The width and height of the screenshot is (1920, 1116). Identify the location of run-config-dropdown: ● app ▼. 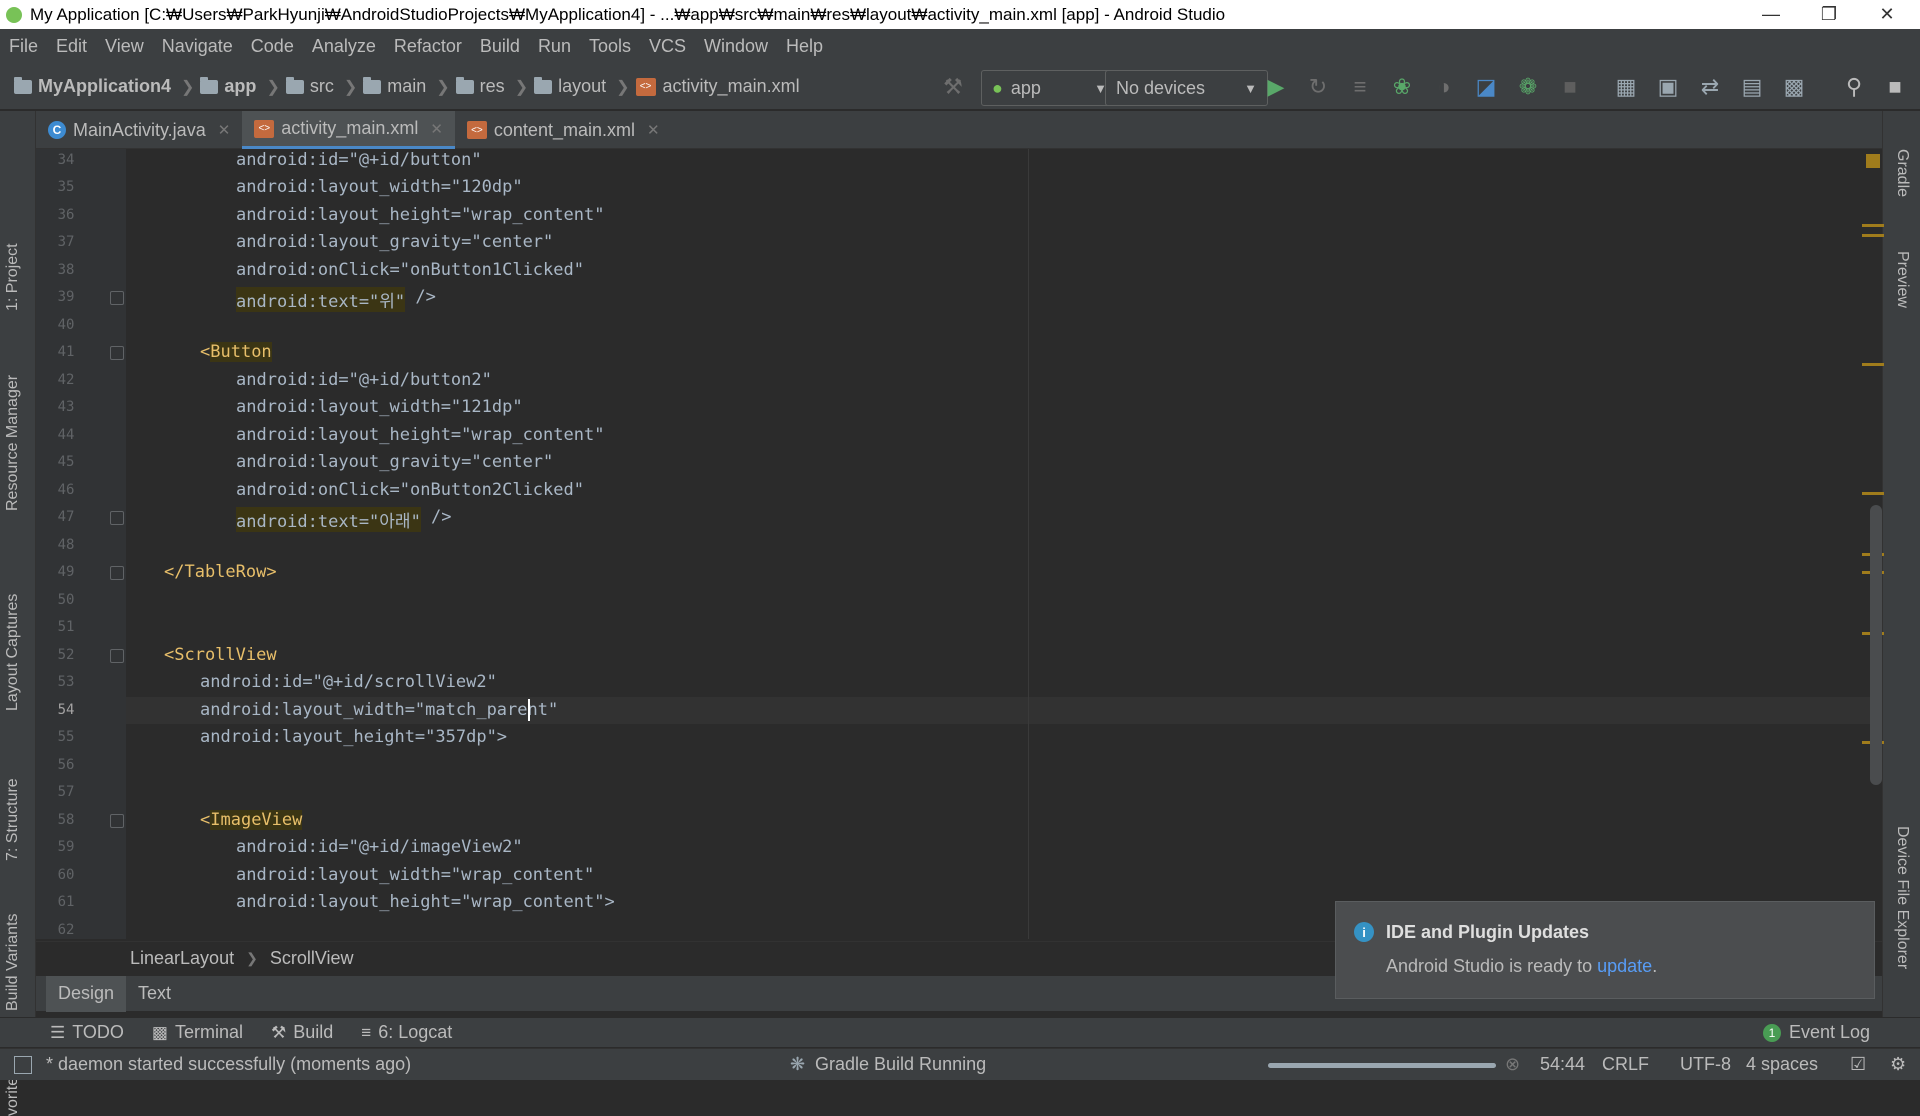
(1049, 88).